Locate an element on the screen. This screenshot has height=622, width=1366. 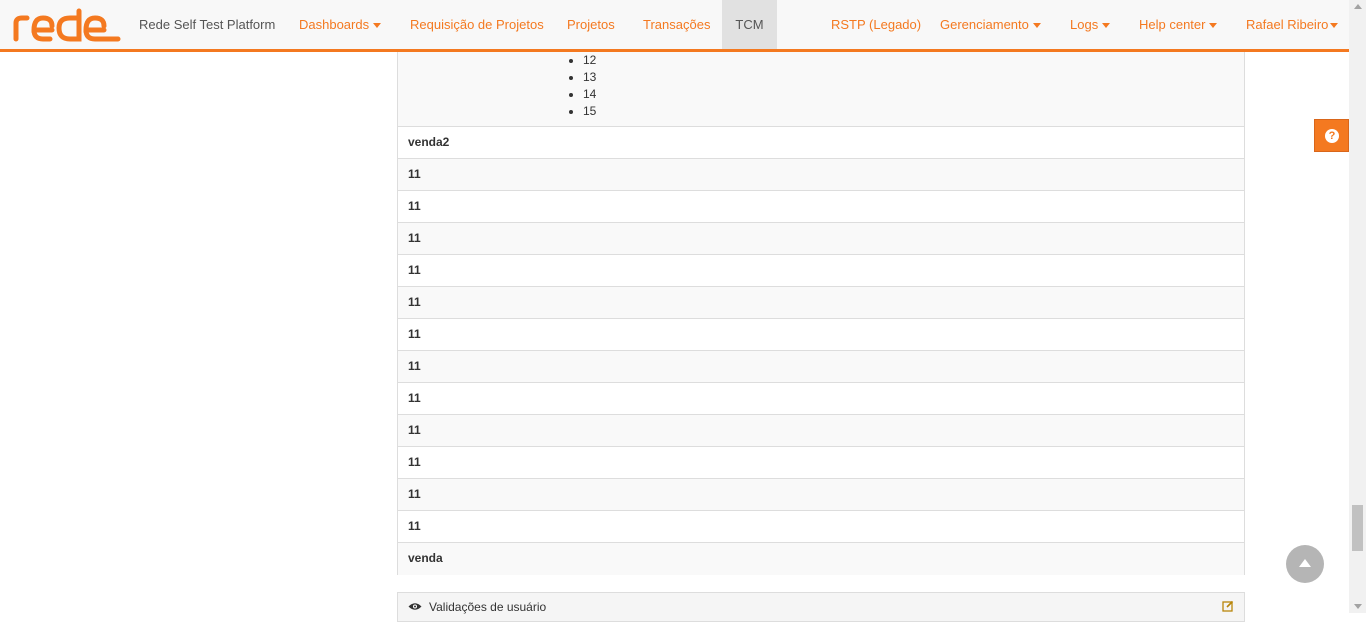
nav-rstp-label: RSTP (Legado) is located at coordinates (876, 24).